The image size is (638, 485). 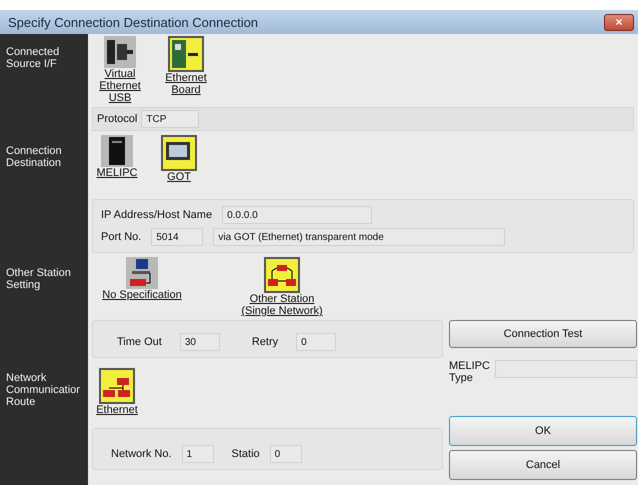 I want to click on mode-field: via GOT (Ethernet) transparent mode, so click(x=359, y=237).